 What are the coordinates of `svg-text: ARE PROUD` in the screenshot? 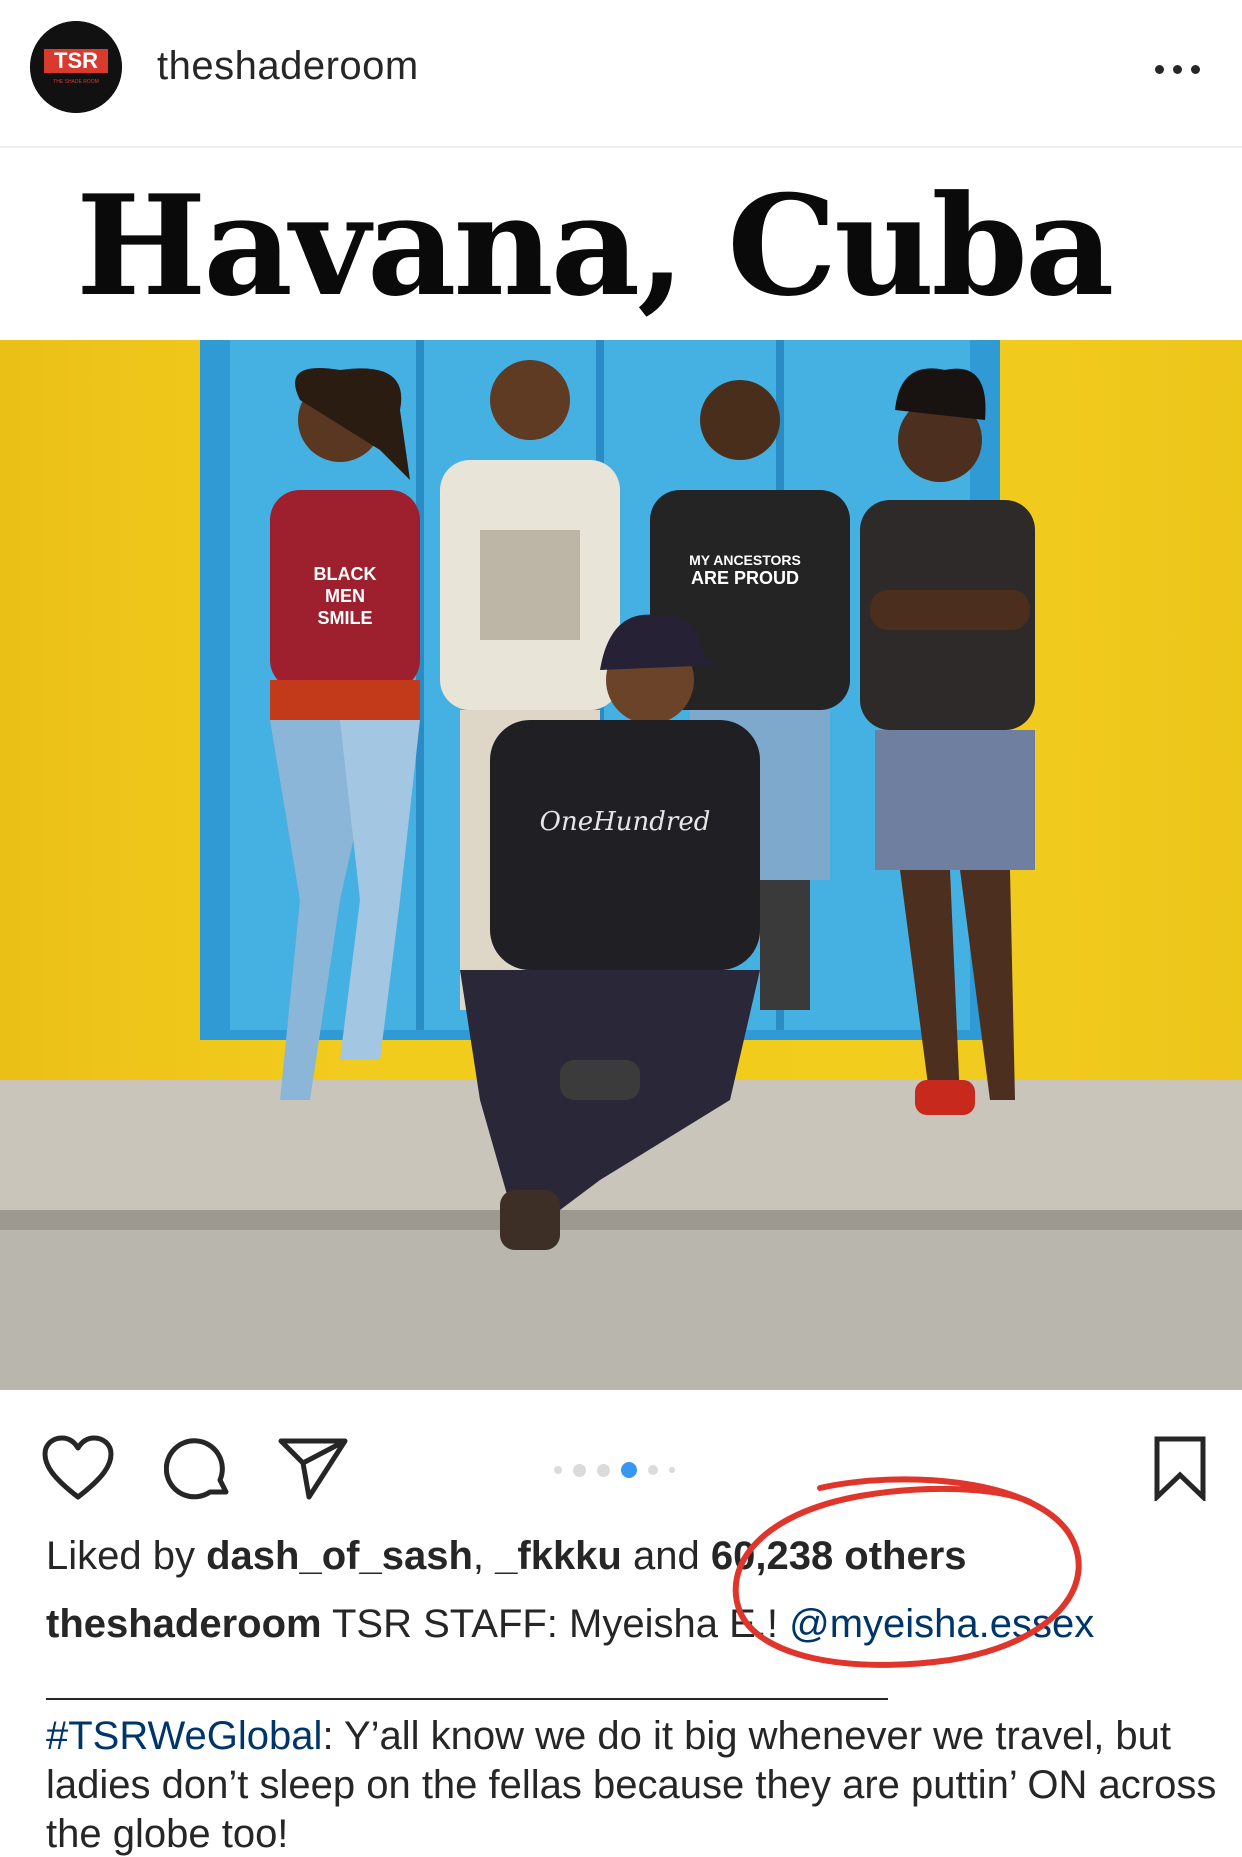 It's located at (745, 578).